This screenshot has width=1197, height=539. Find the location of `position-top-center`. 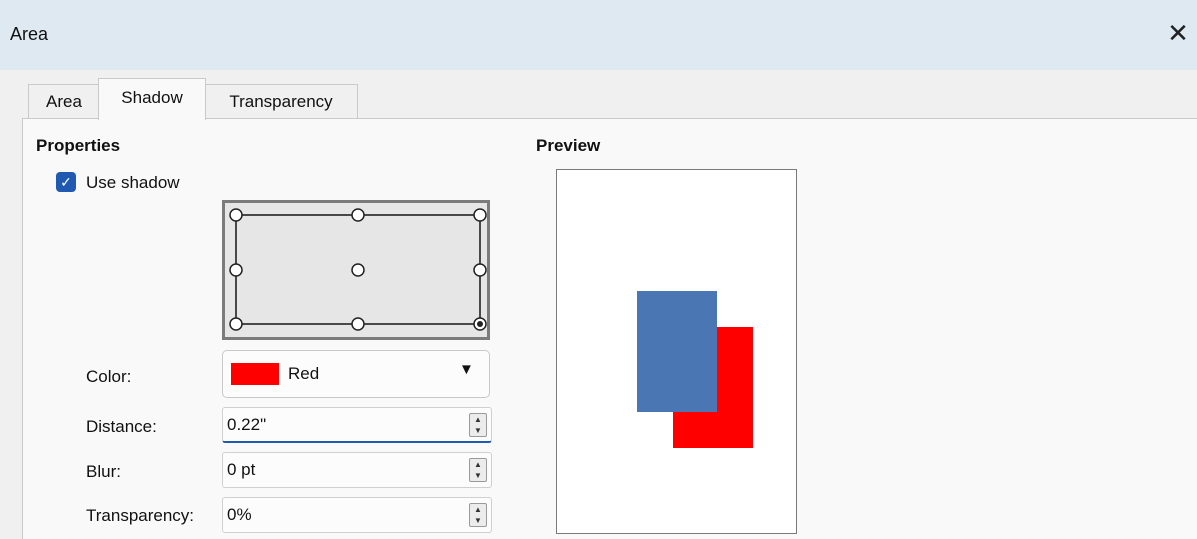

position-top-center is located at coordinates (358, 215).